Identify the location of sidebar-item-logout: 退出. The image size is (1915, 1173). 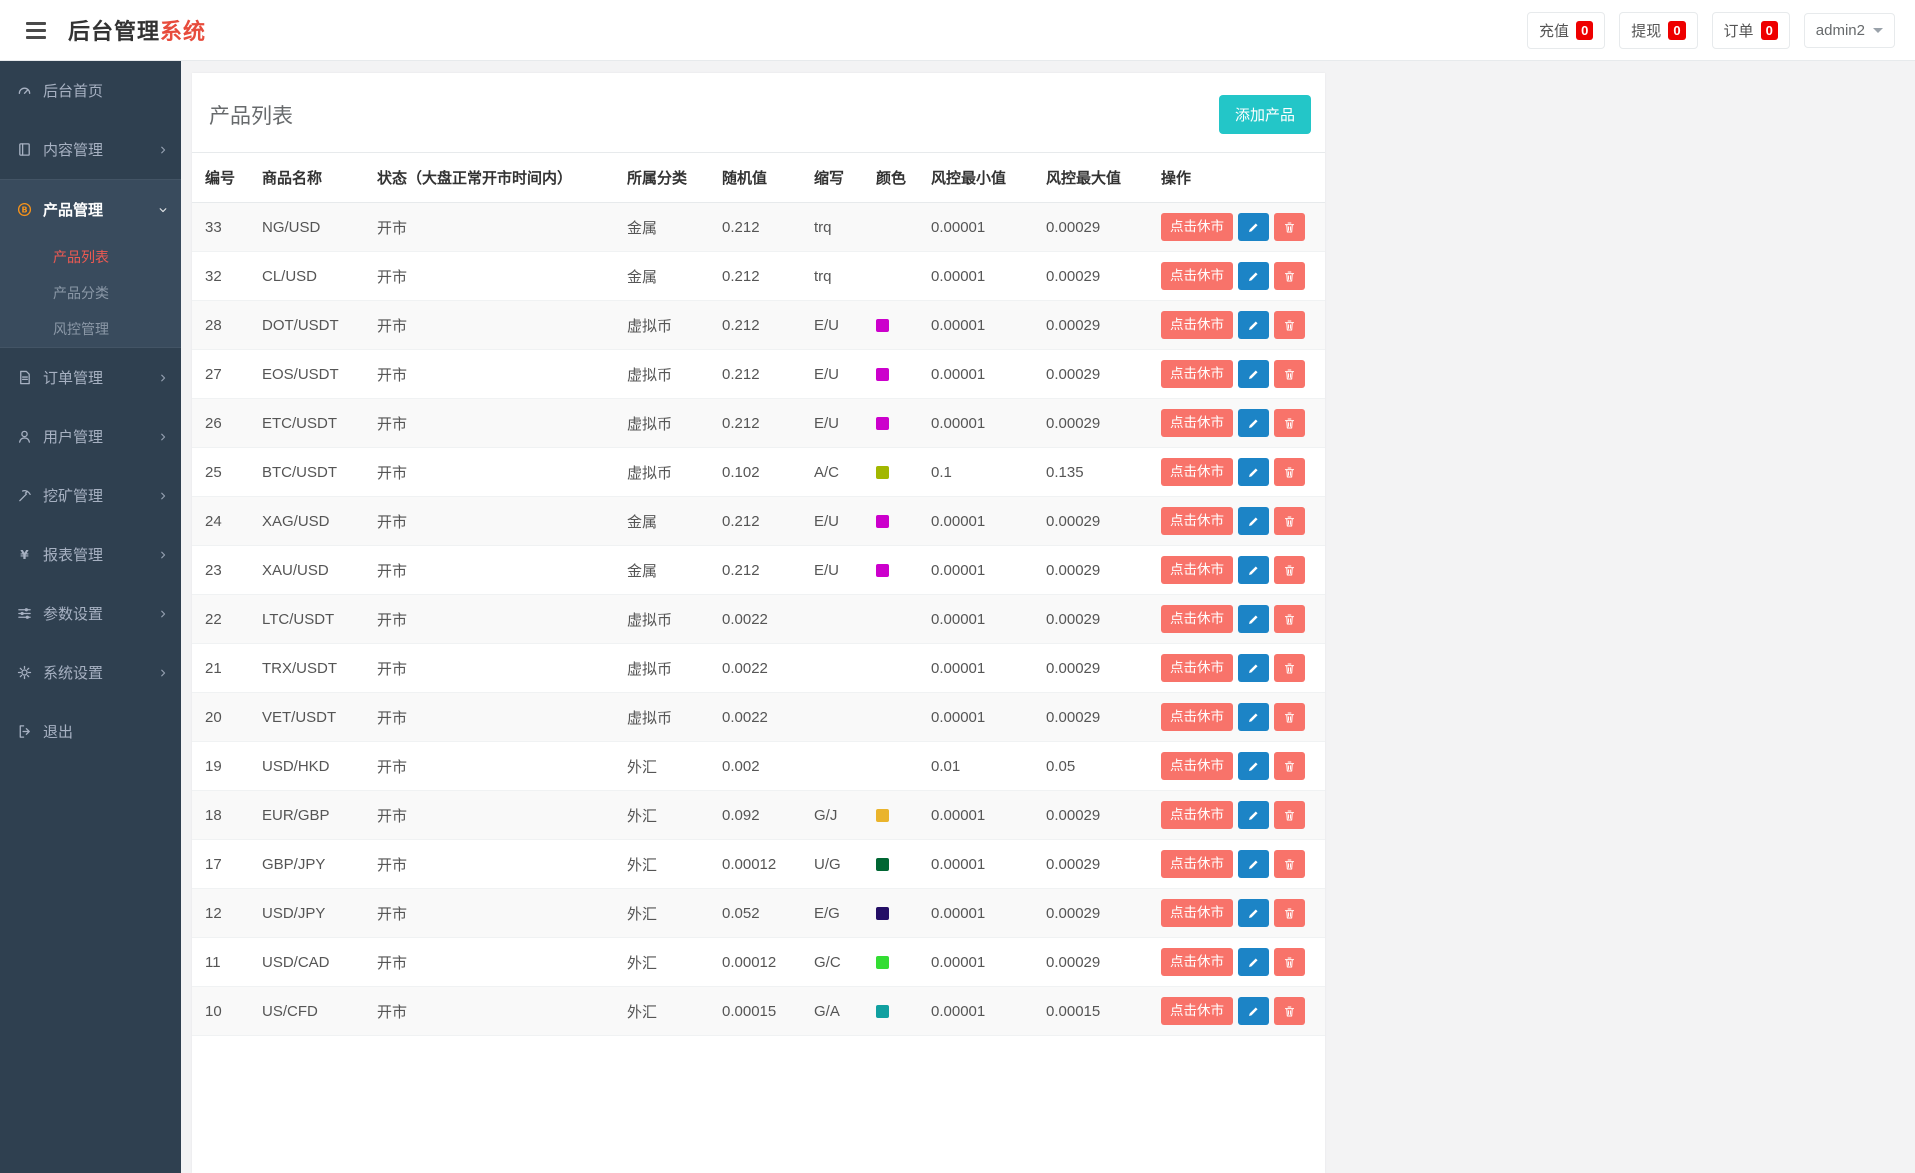
(90, 731).